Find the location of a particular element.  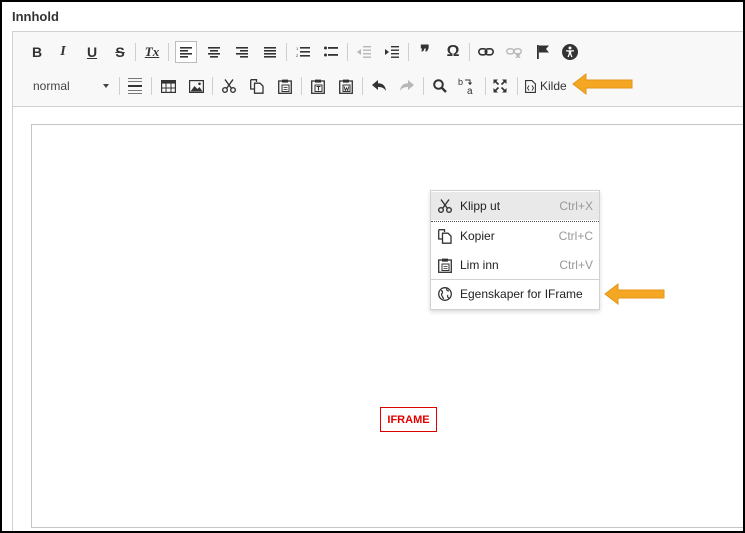

menu-item-iframe-properties: Egenskaper for IFrame is located at coordinates (515, 294).